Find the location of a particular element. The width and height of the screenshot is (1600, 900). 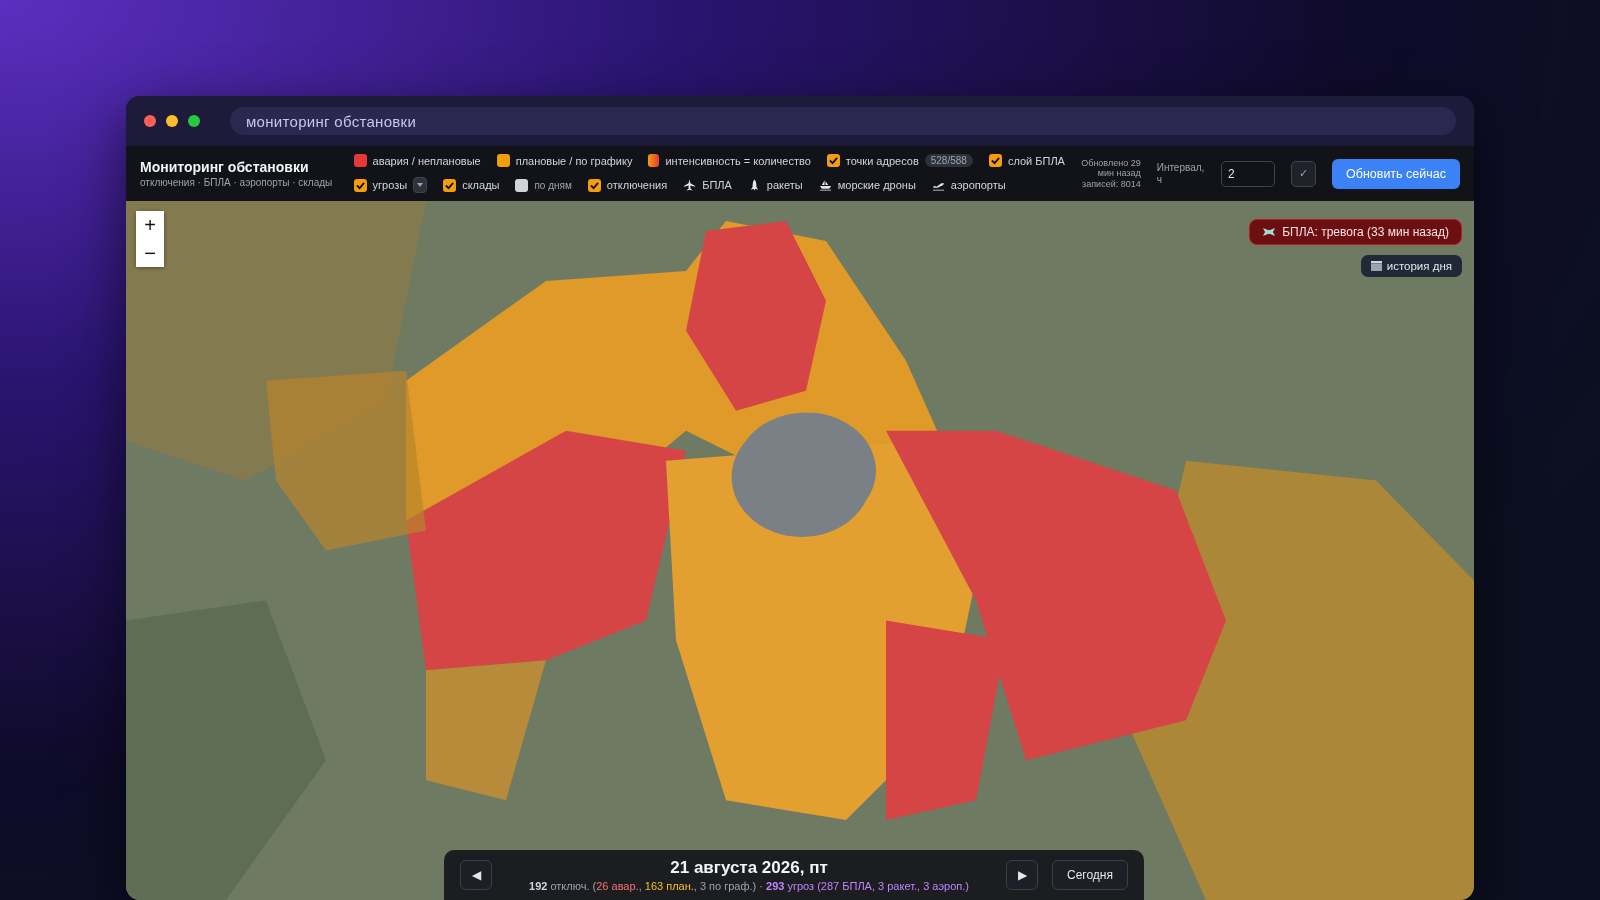

interval-label: Интервал, ч is located at coordinates (1180, 173).